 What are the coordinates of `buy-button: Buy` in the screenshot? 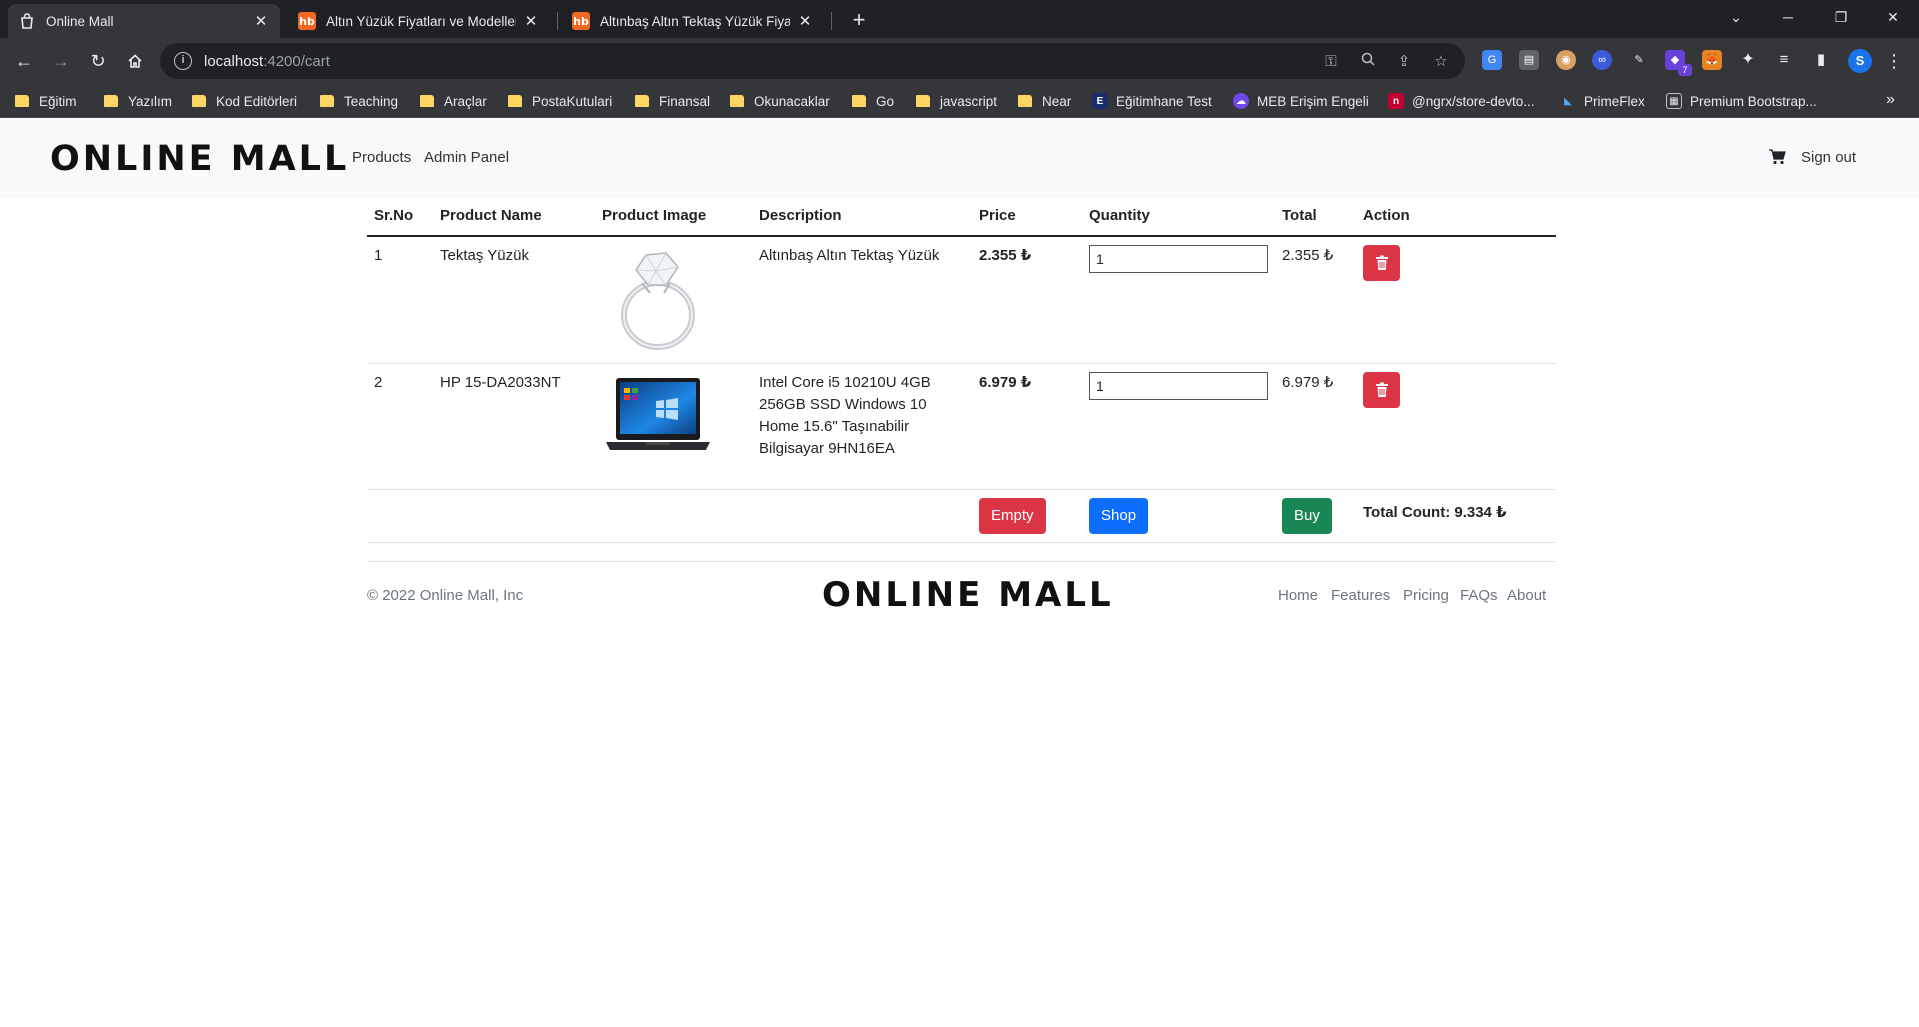 It's located at (1307, 516).